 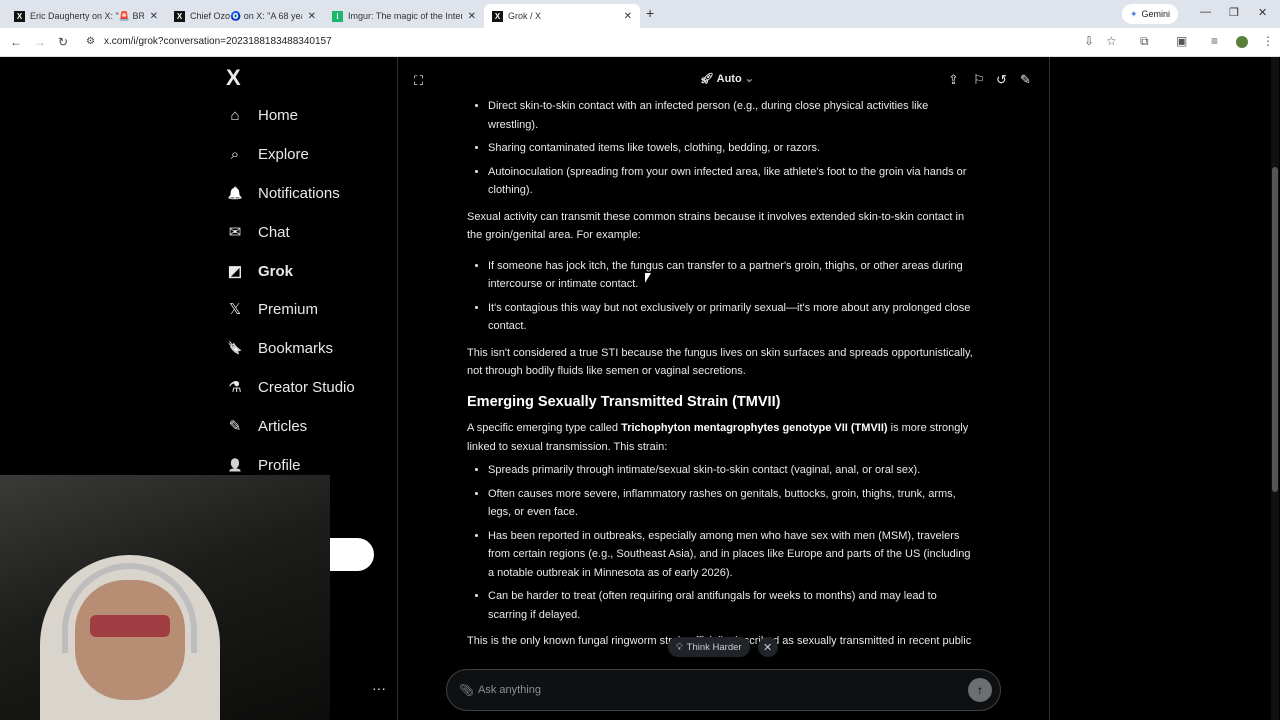 I want to click on think-harder-bar: 💡︎ Think Harder ✕, so click(x=723, y=647).